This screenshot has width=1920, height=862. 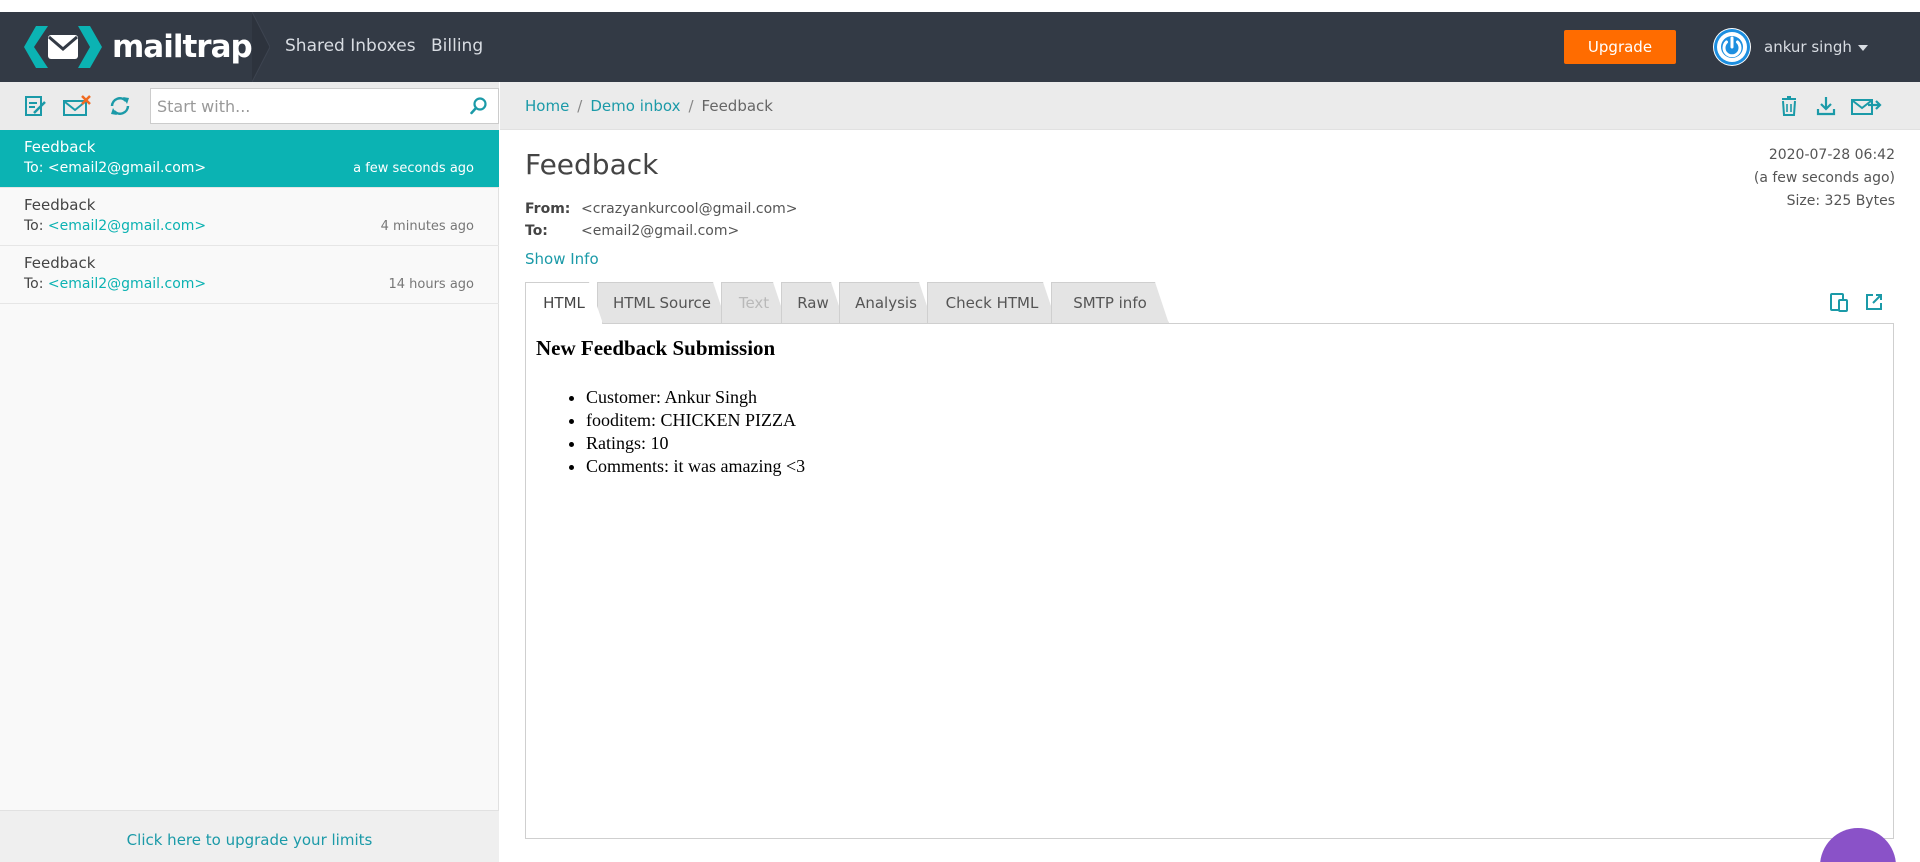 What do you see at coordinates (547, 106) in the screenshot?
I see `breadcrumb-home: Home` at bounding box center [547, 106].